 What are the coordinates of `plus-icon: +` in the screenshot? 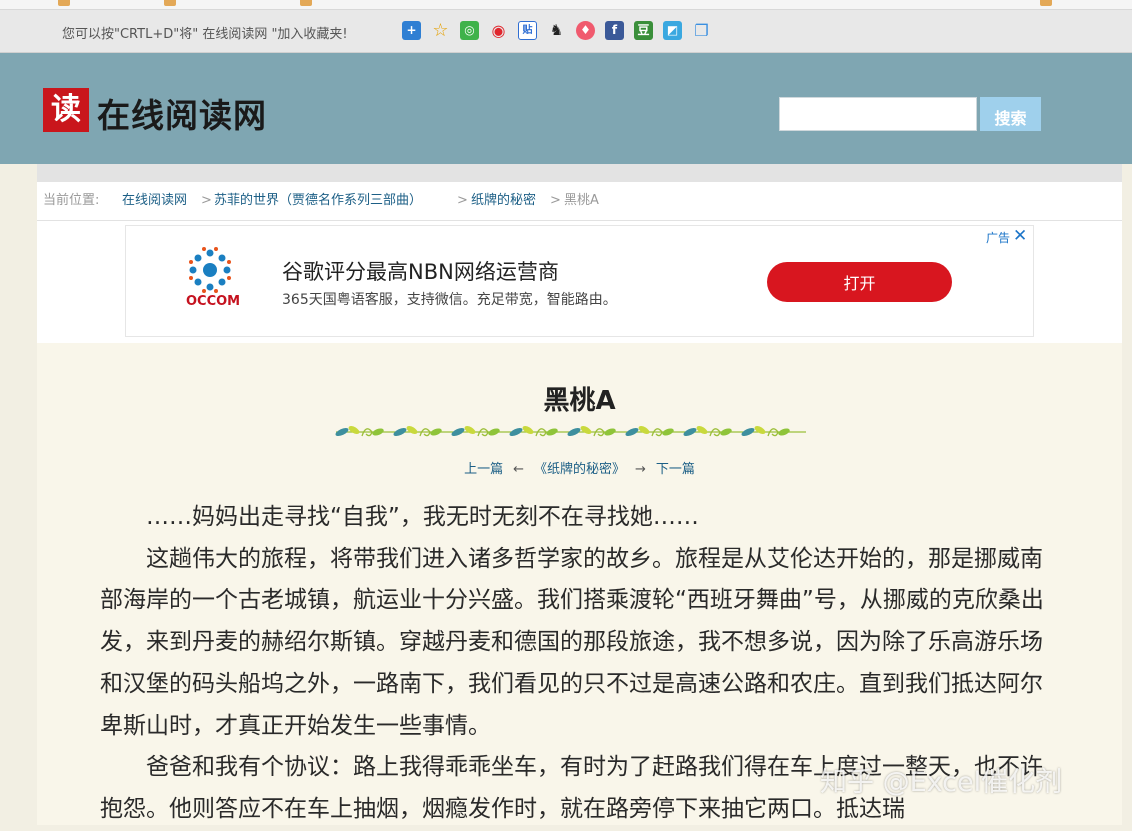 It's located at (411, 30).